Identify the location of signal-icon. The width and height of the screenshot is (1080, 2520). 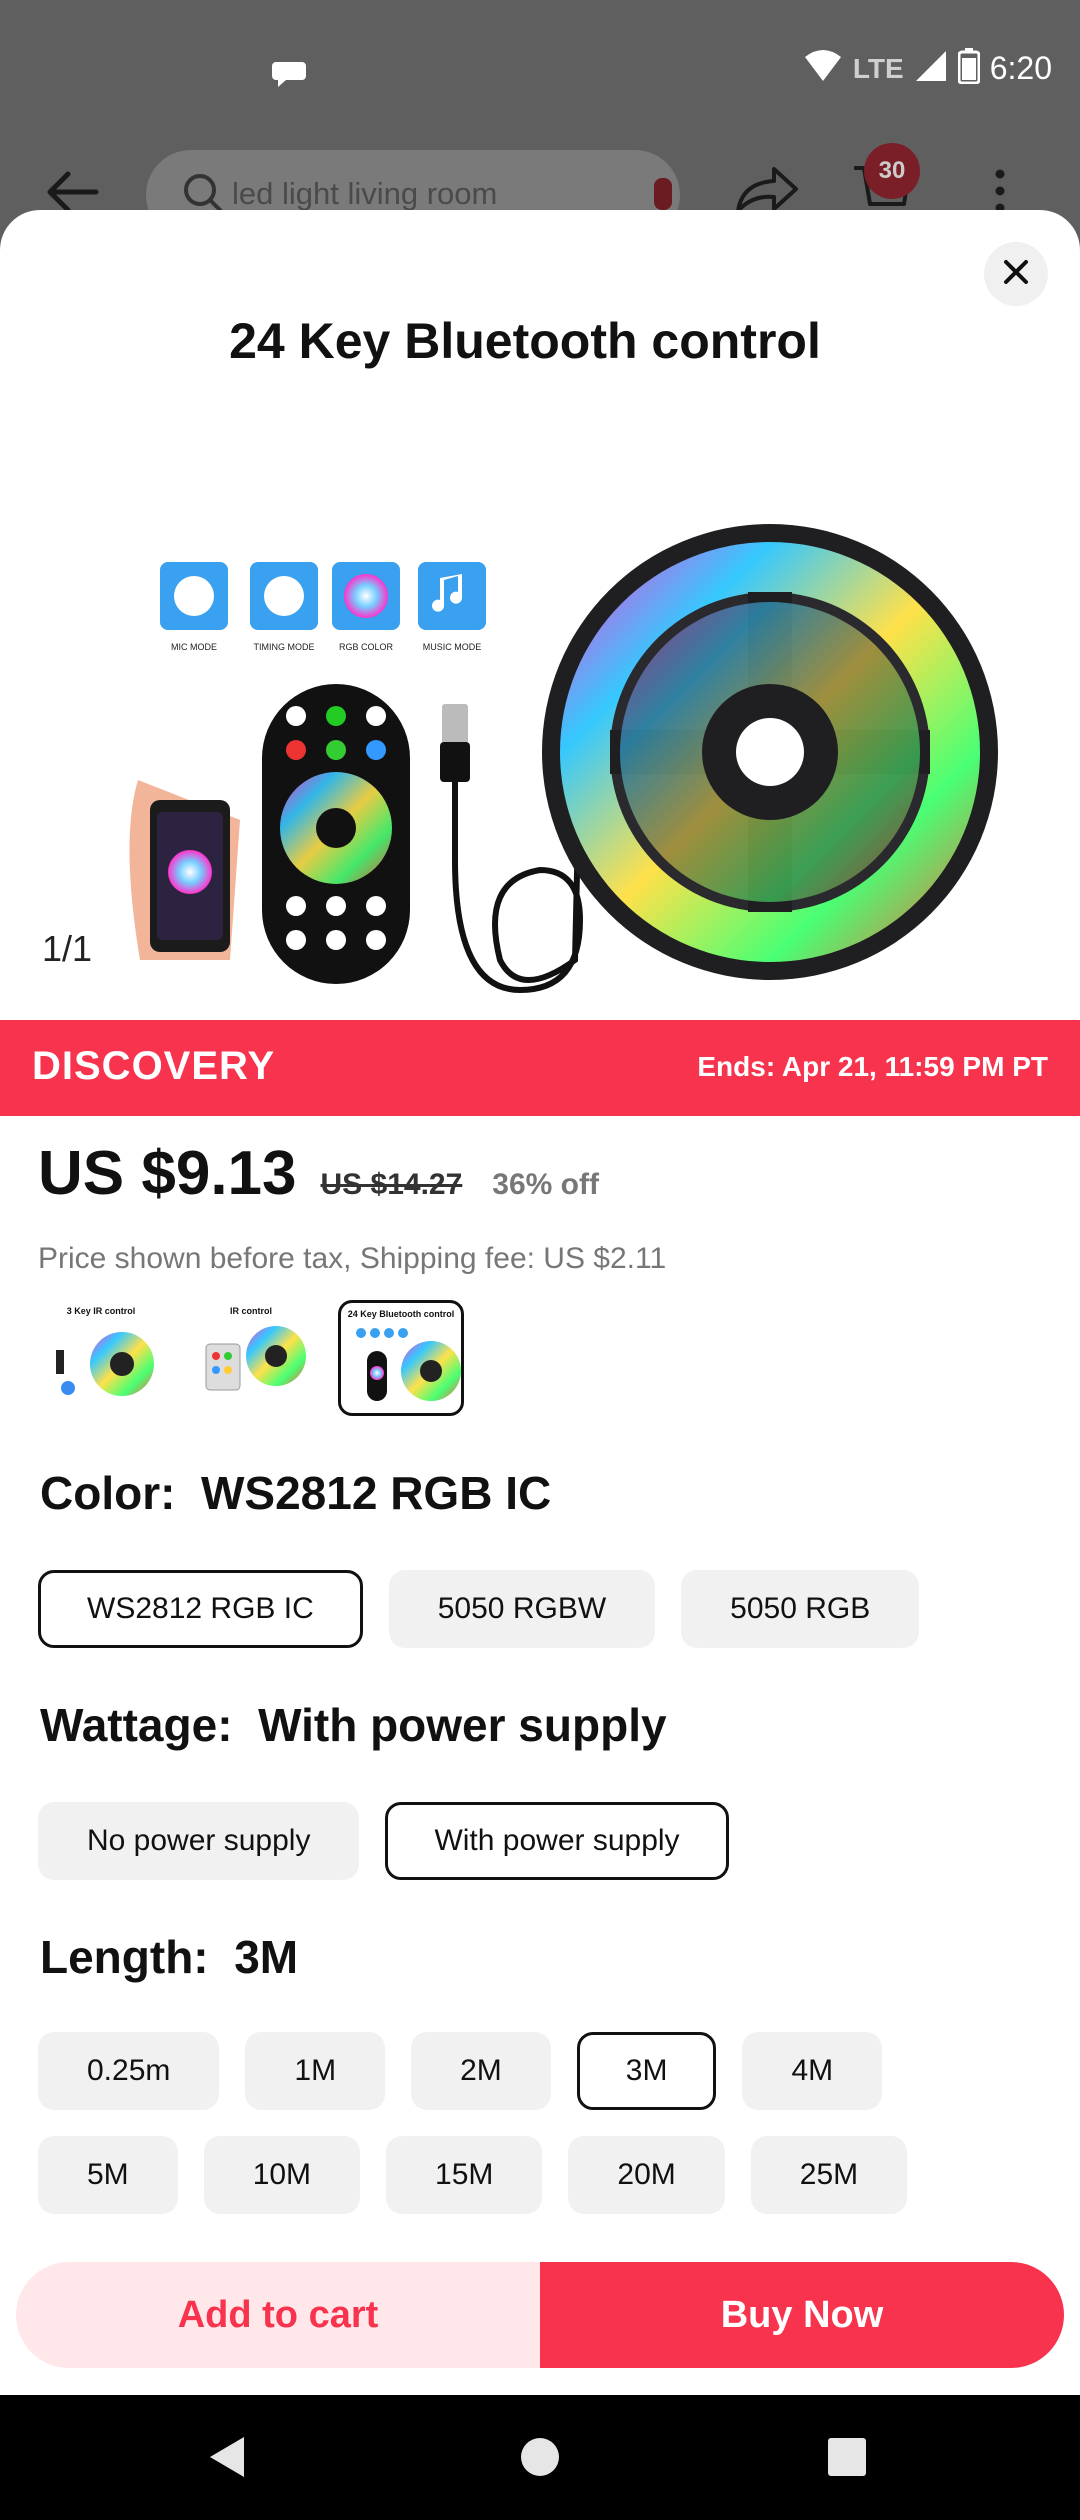
(931, 68).